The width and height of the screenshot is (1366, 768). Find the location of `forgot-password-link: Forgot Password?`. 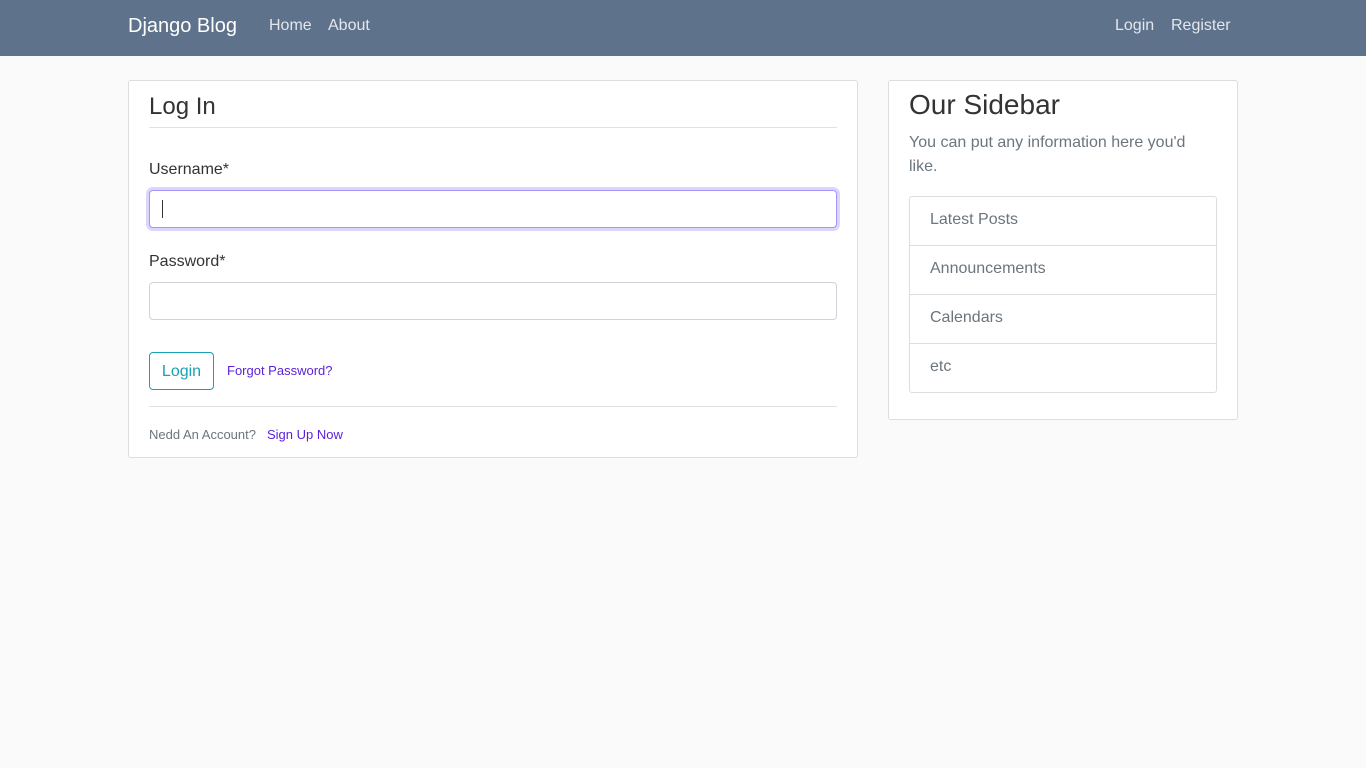

forgot-password-link: Forgot Password? is located at coordinates (280, 371).